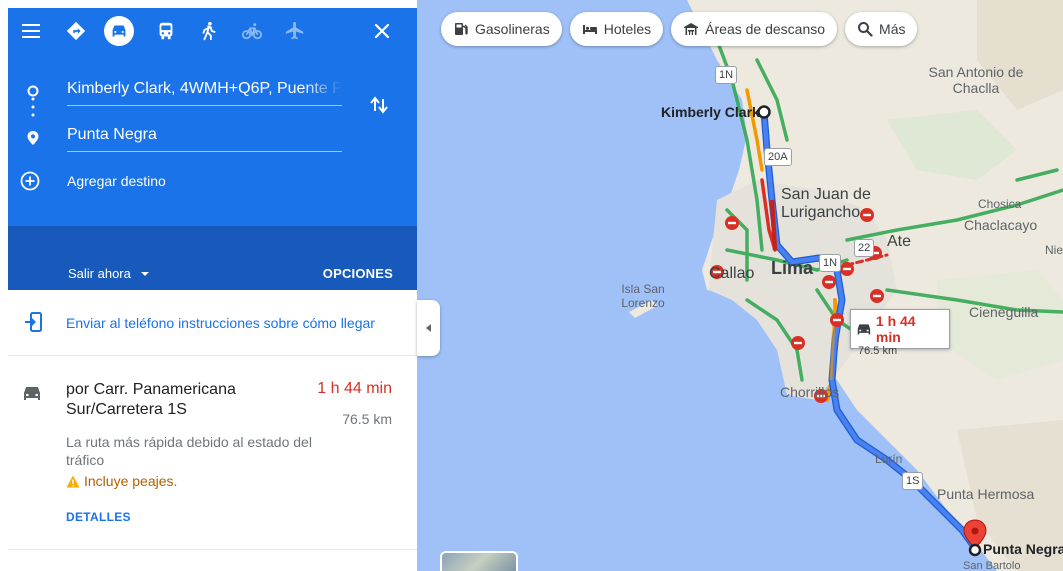 This screenshot has width=1063, height=571. What do you see at coordinates (1000, 204) in the screenshot?
I see `place-chosica: Chosica` at bounding box center [1000, 204].